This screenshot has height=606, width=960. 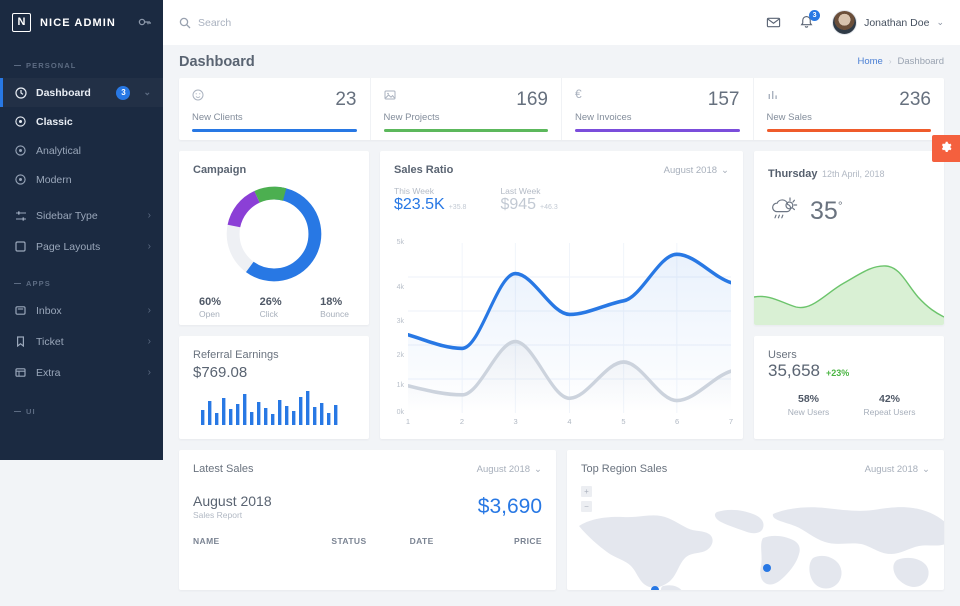 What do you see at coordinates (68, 246) in the screenshot?
I see `sidebar-item-label: Page Layouts` at bounding box center [68, 246].